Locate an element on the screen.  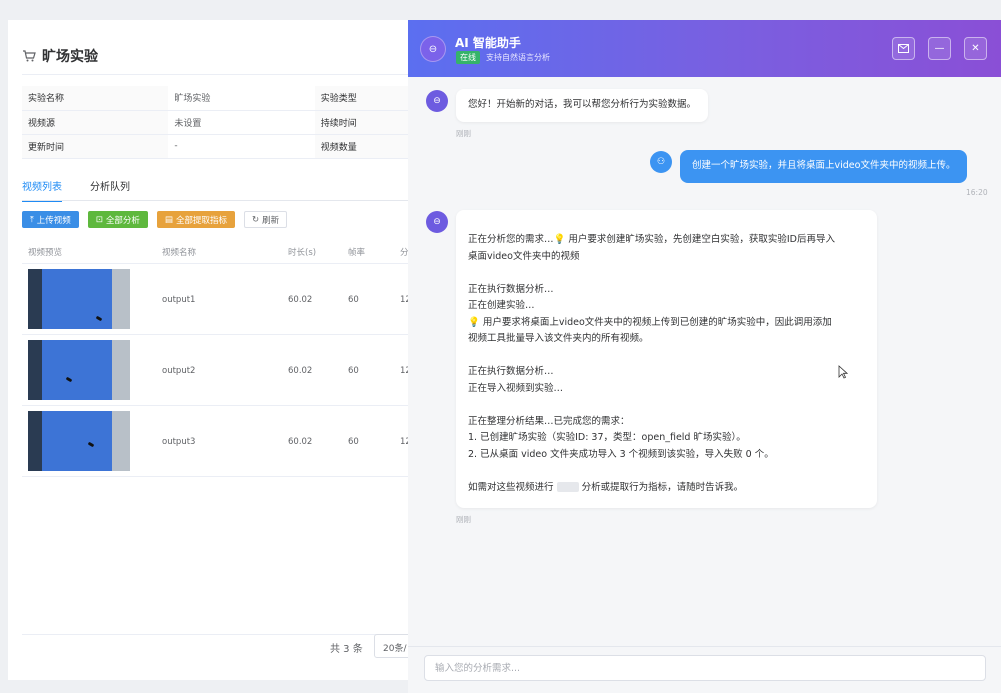
tab-analysis-queue: 分析队列 is located at coordinates (110, 190).